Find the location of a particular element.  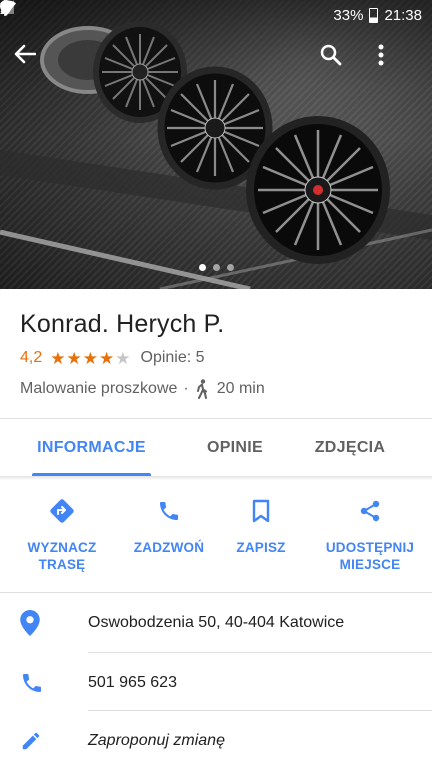

status-bar: 33% 21:38 is located at coordinates (216, 15).